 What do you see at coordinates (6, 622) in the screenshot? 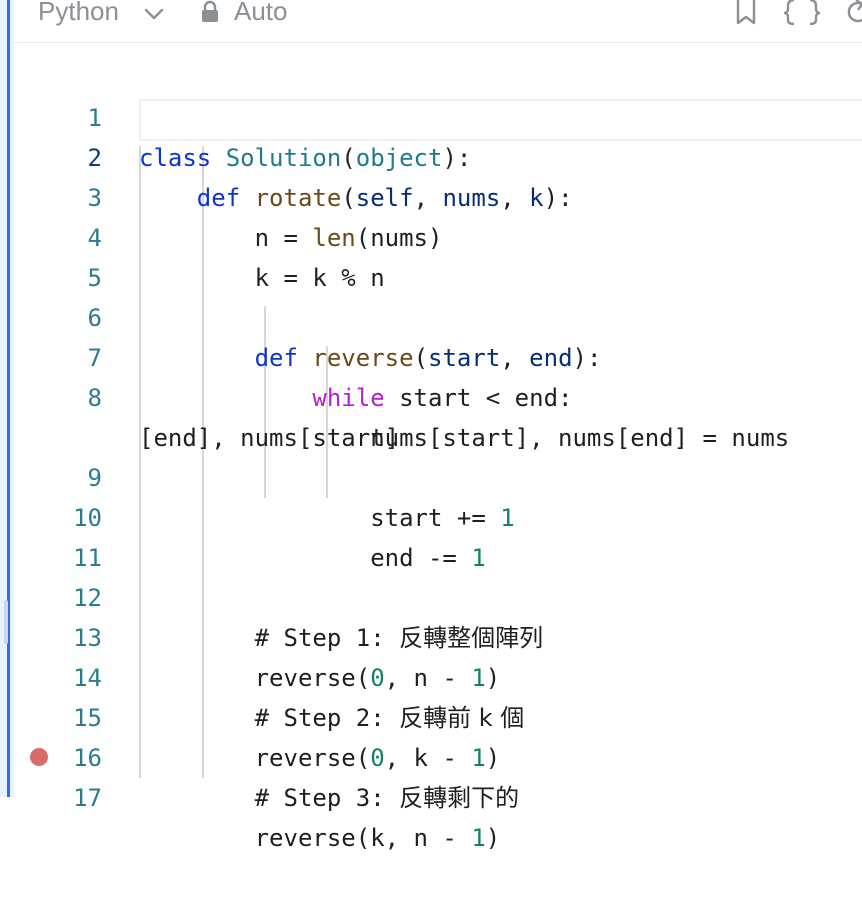
I see `resize-handle` at bounding box center [6, 622].